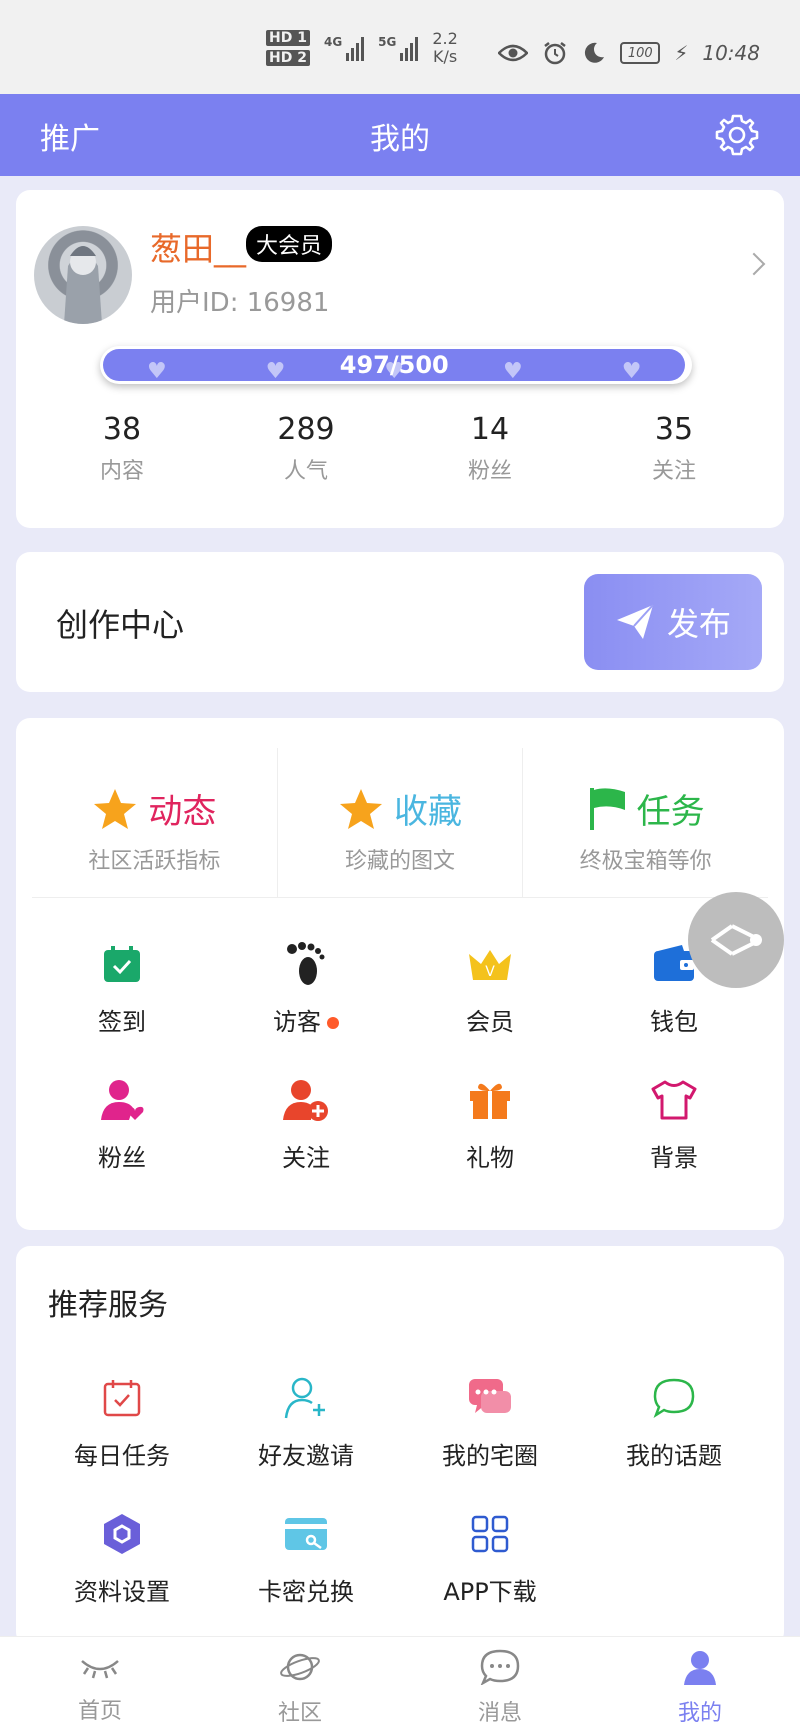 This screenshot has height=1733, width=800. Describe the element at coordinates (490, 1158) in the screenshot. I see `shortcut-label: 礼物` at that location.